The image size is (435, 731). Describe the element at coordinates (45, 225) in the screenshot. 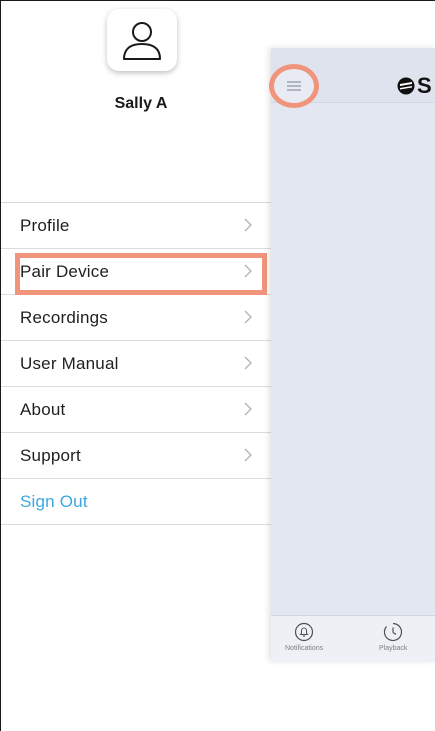

I see `menu-item-label: Profile` at that location.